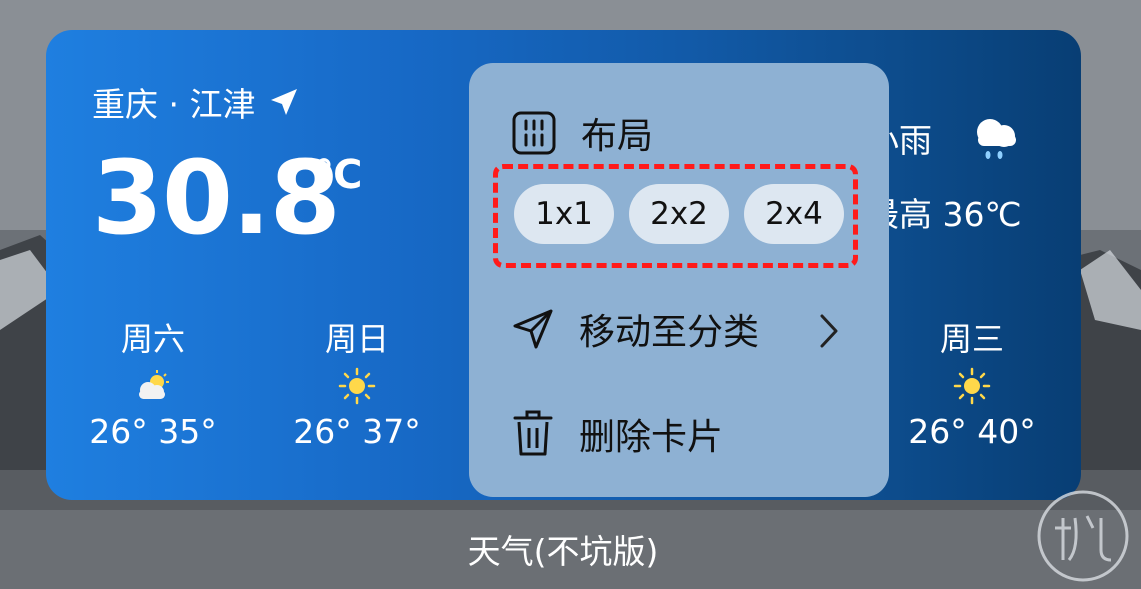  I want to click on forecast-day-name: 周日, so click(356, 339).